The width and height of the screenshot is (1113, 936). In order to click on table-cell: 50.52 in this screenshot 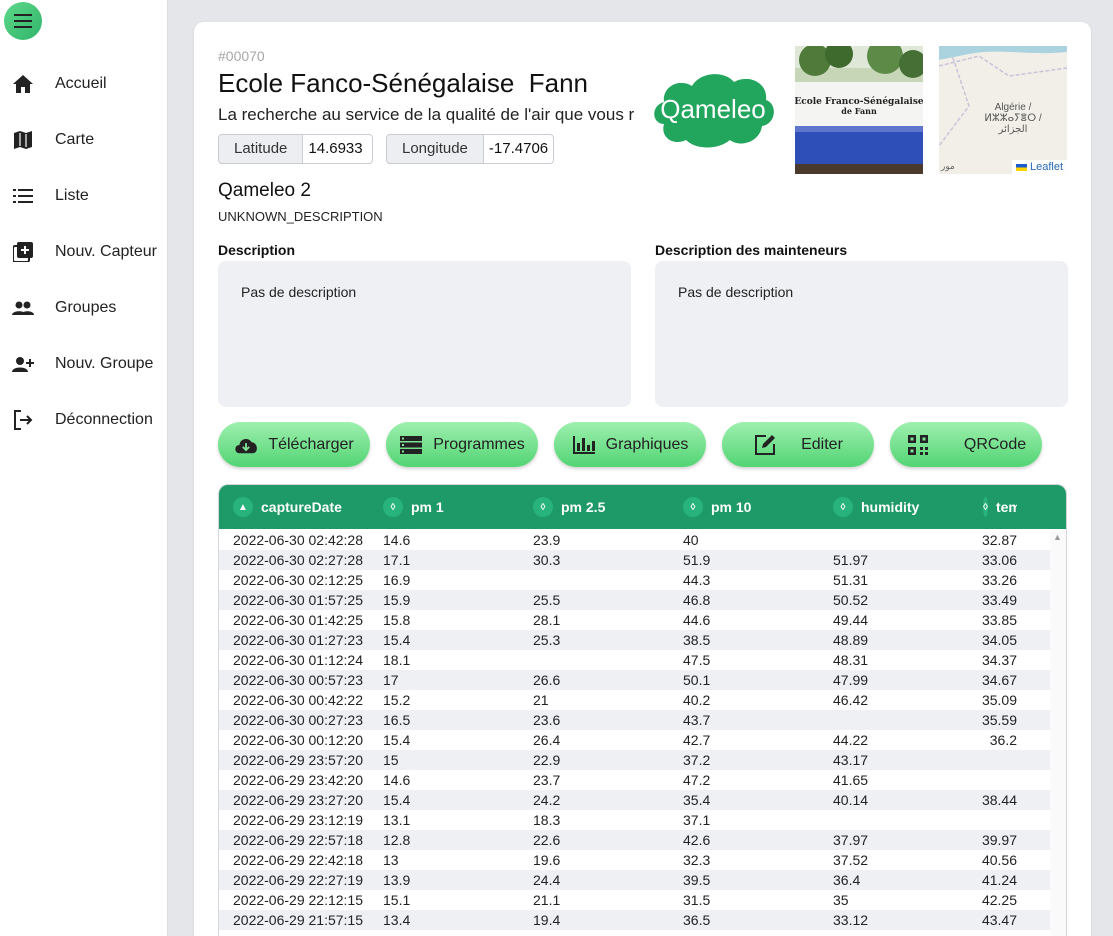, I will do `click(851, 600)`.